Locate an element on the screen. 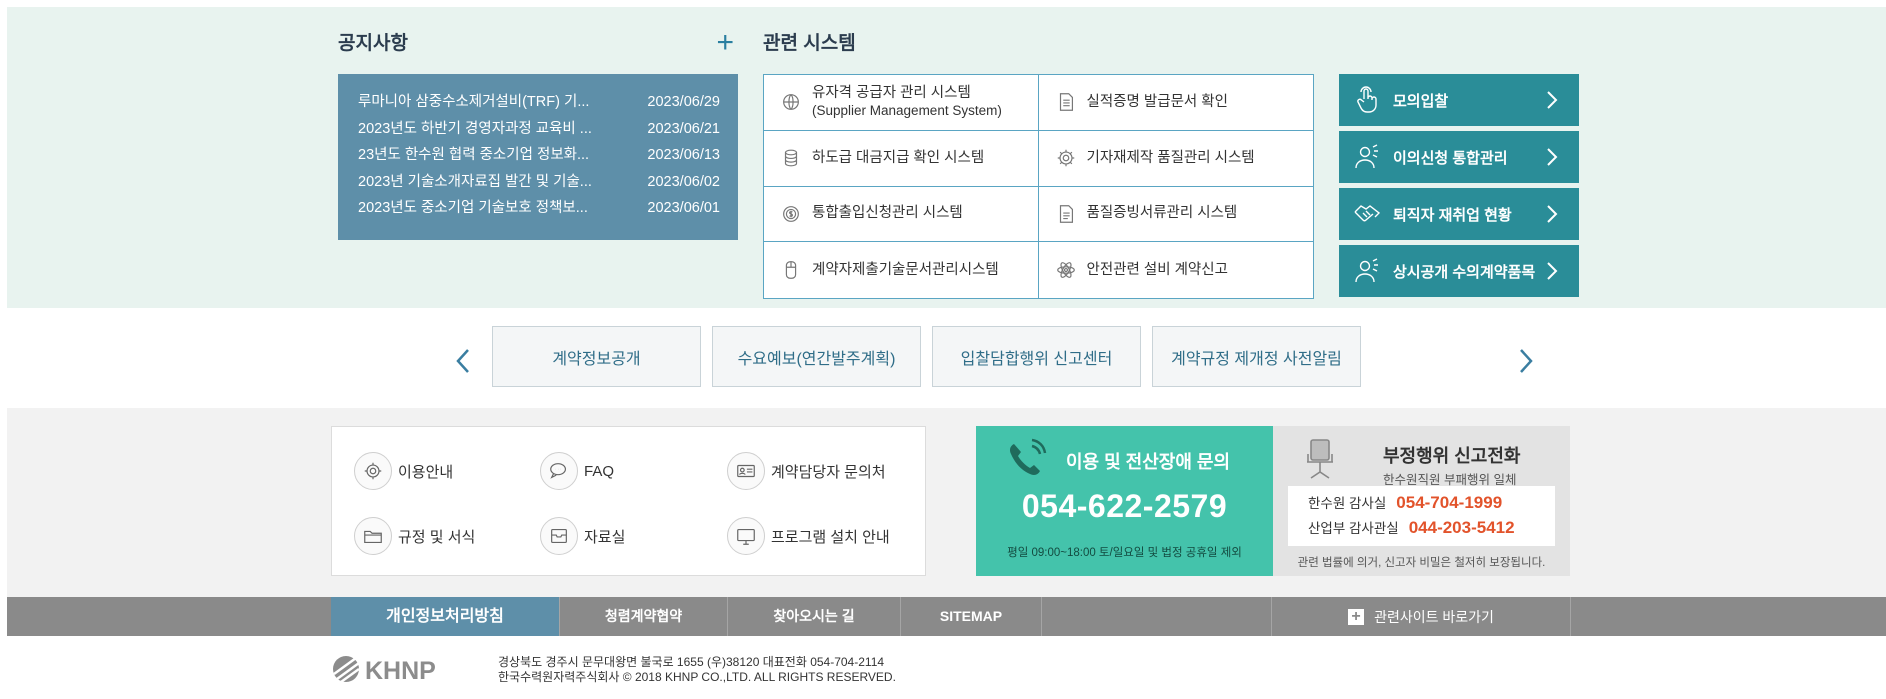 The width and height of the screenshot is (1886, 699). quick-button-label: 이의신청 통합관리 is located at coordinates (1450, 158).